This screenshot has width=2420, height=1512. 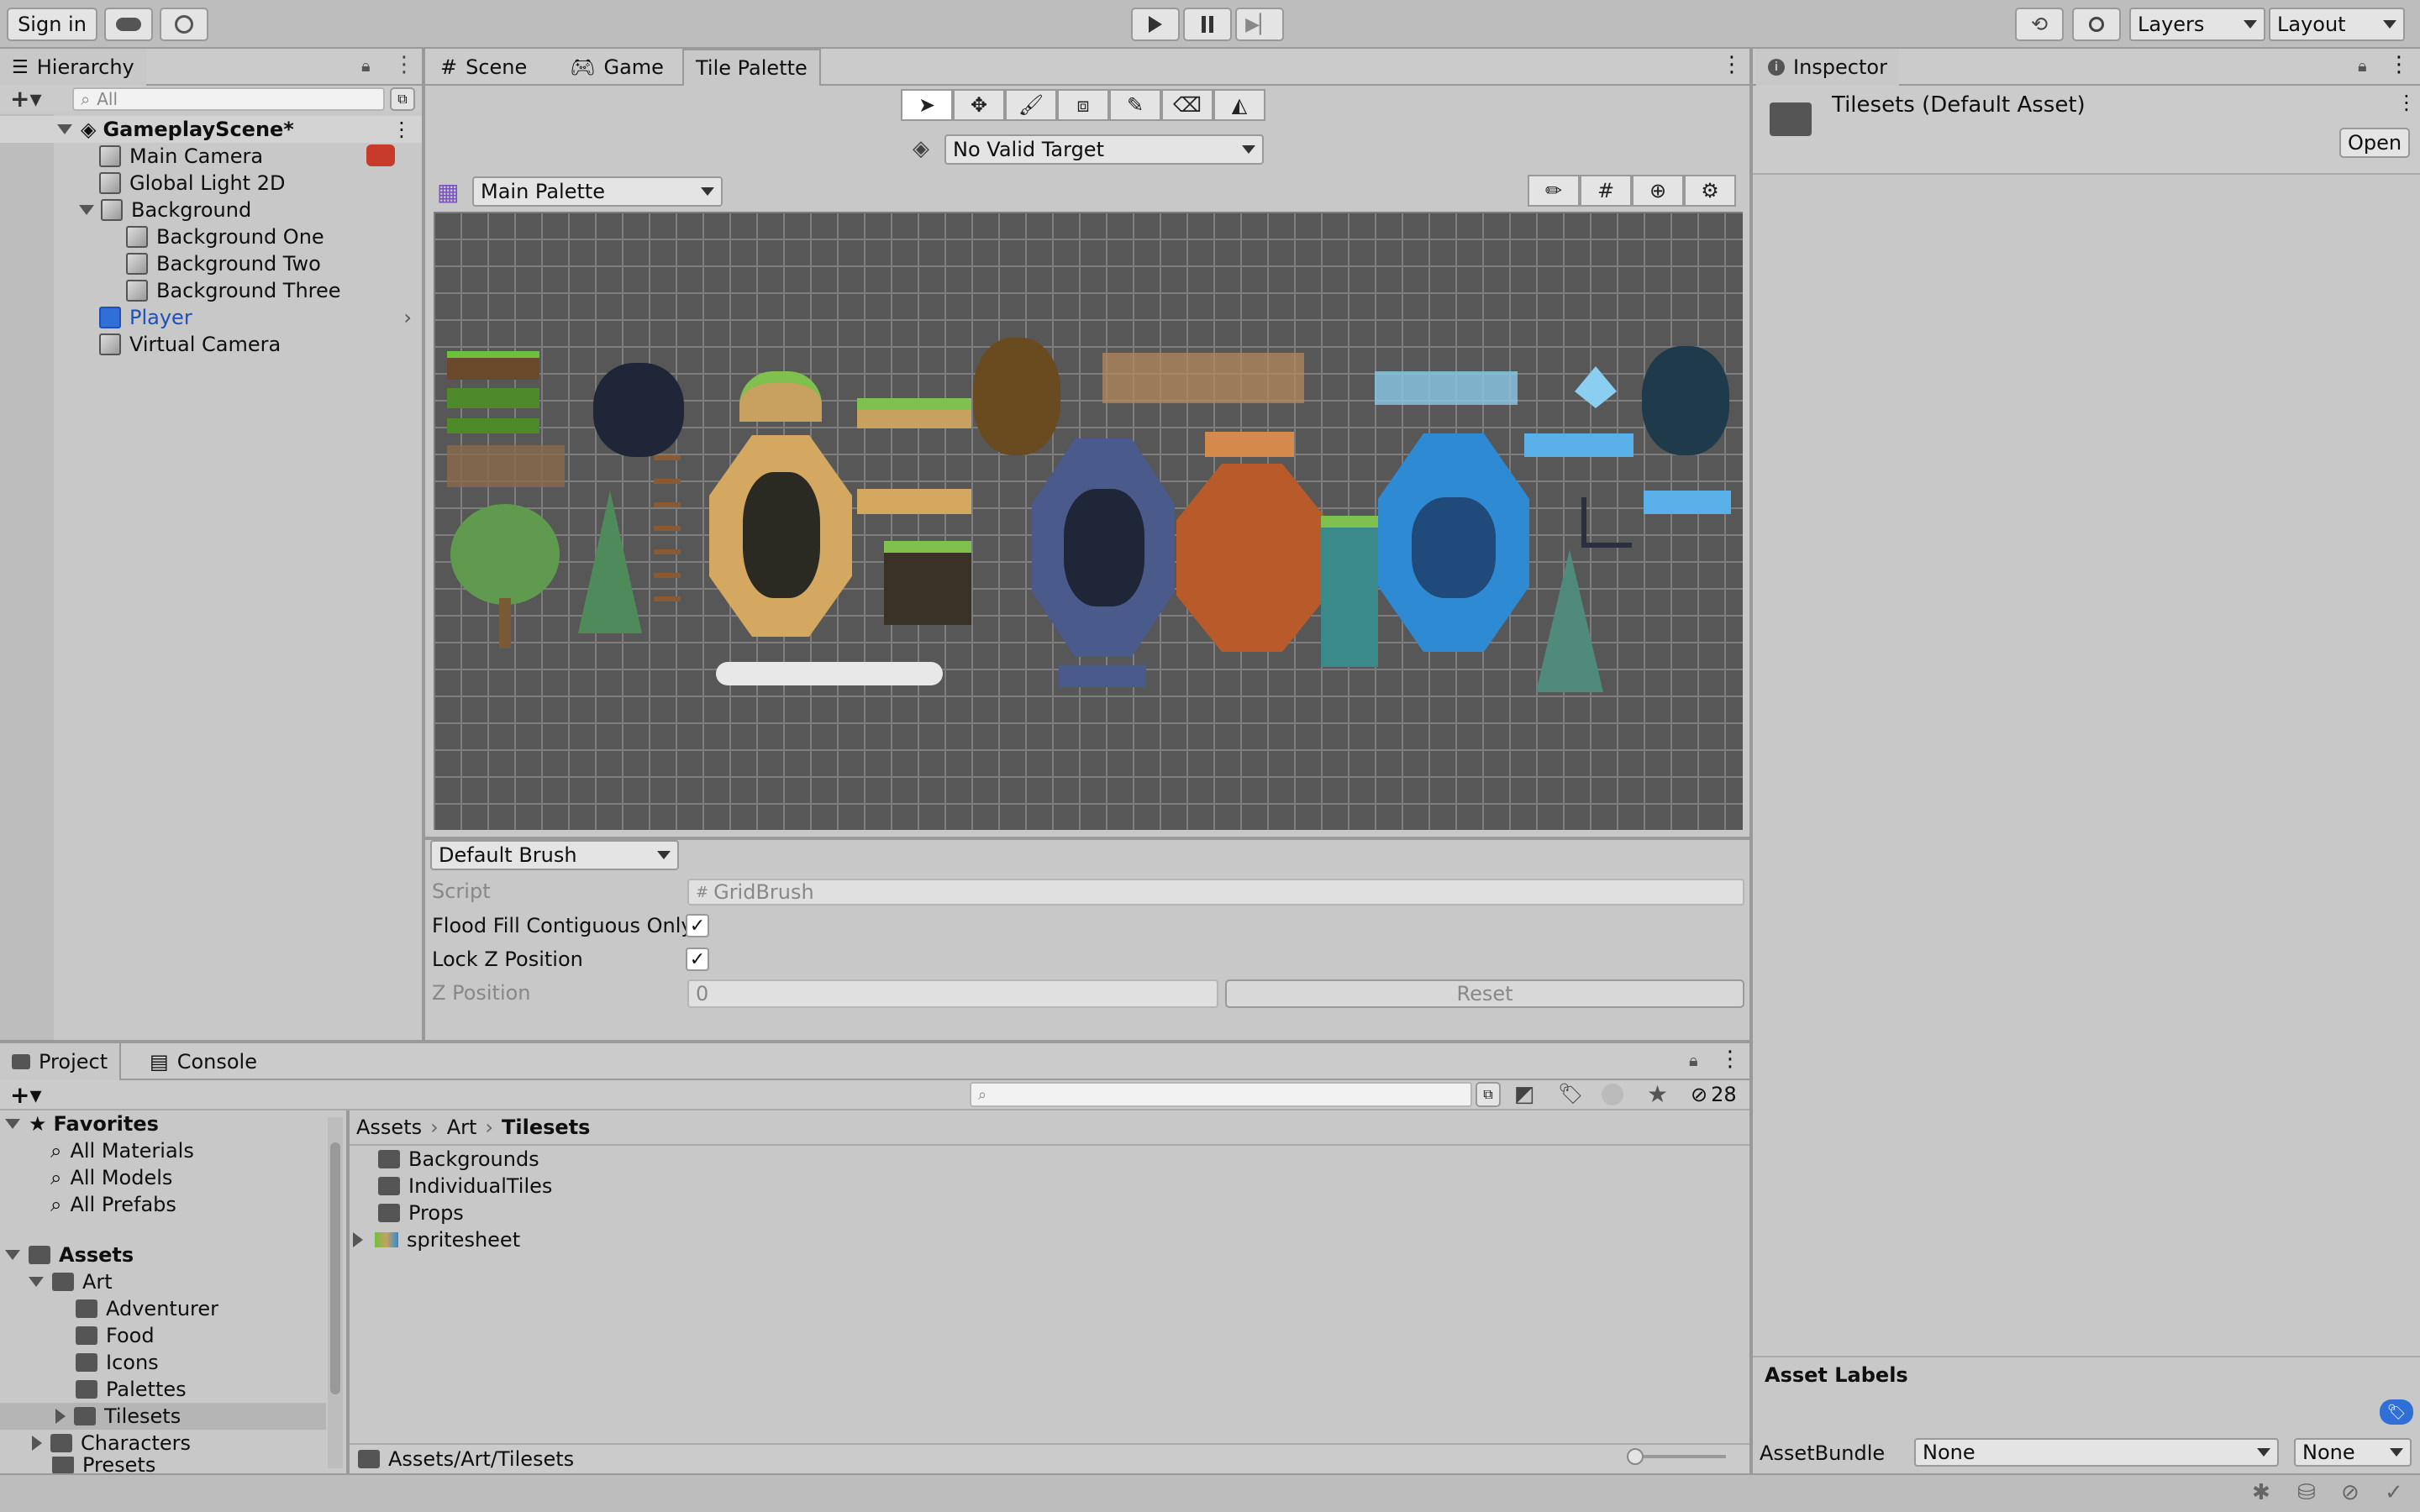 I want to click on file-item: IndividualTiles, so click(x=465, y=1186).